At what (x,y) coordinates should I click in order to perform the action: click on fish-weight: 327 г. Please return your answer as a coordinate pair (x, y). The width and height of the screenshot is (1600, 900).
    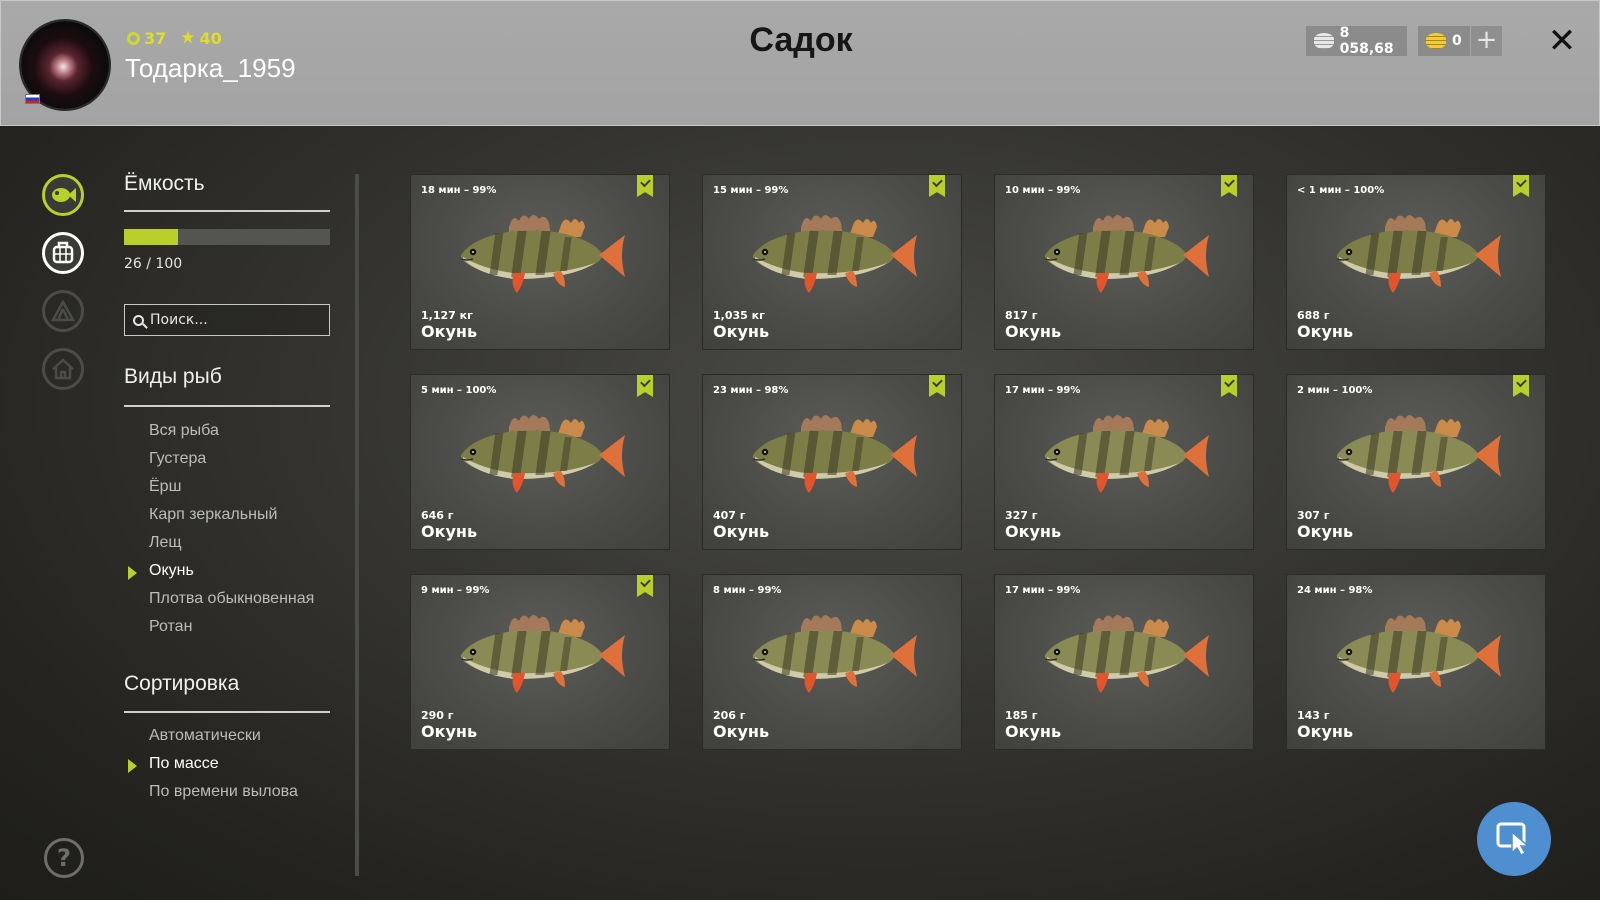
    Looking at the image, I should click on (1021, 515).